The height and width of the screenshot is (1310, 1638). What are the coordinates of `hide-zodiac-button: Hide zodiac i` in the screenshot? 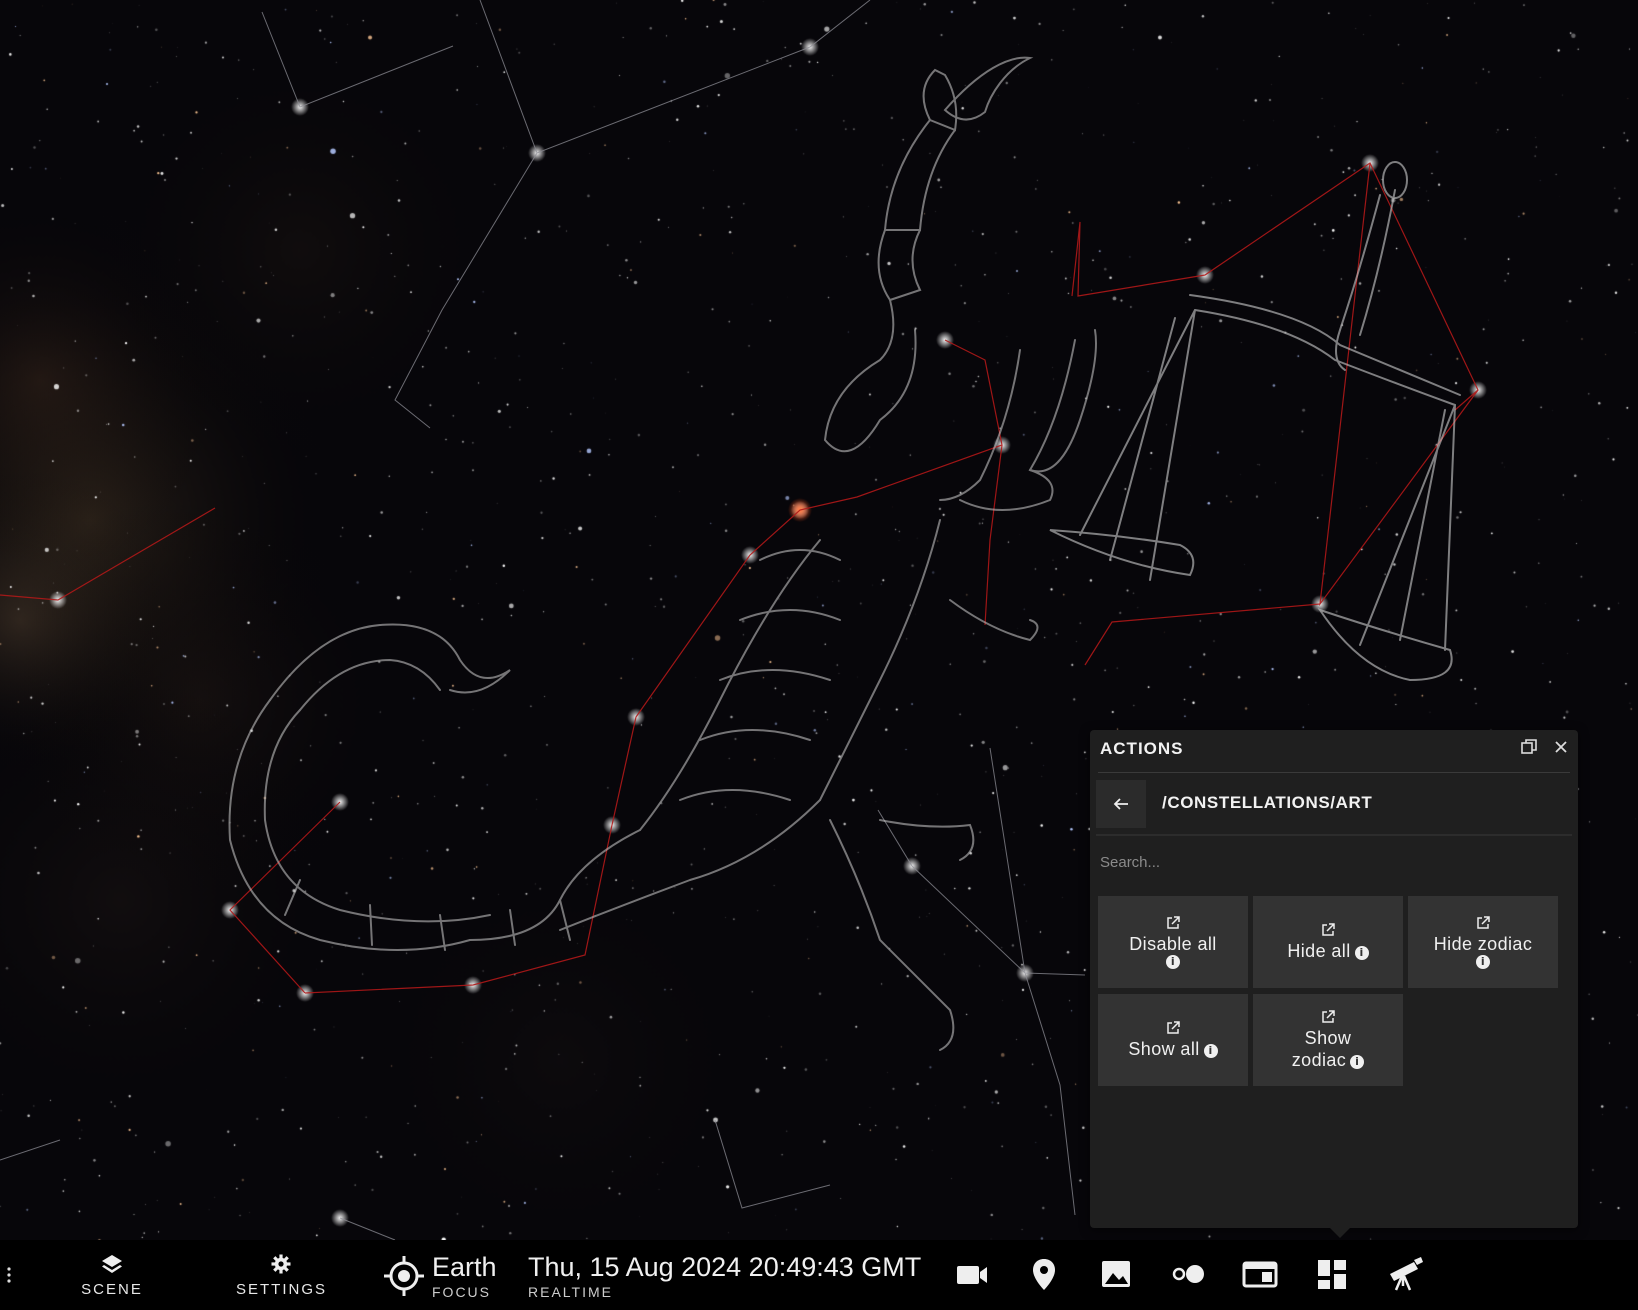 It's located at (1483, 942).